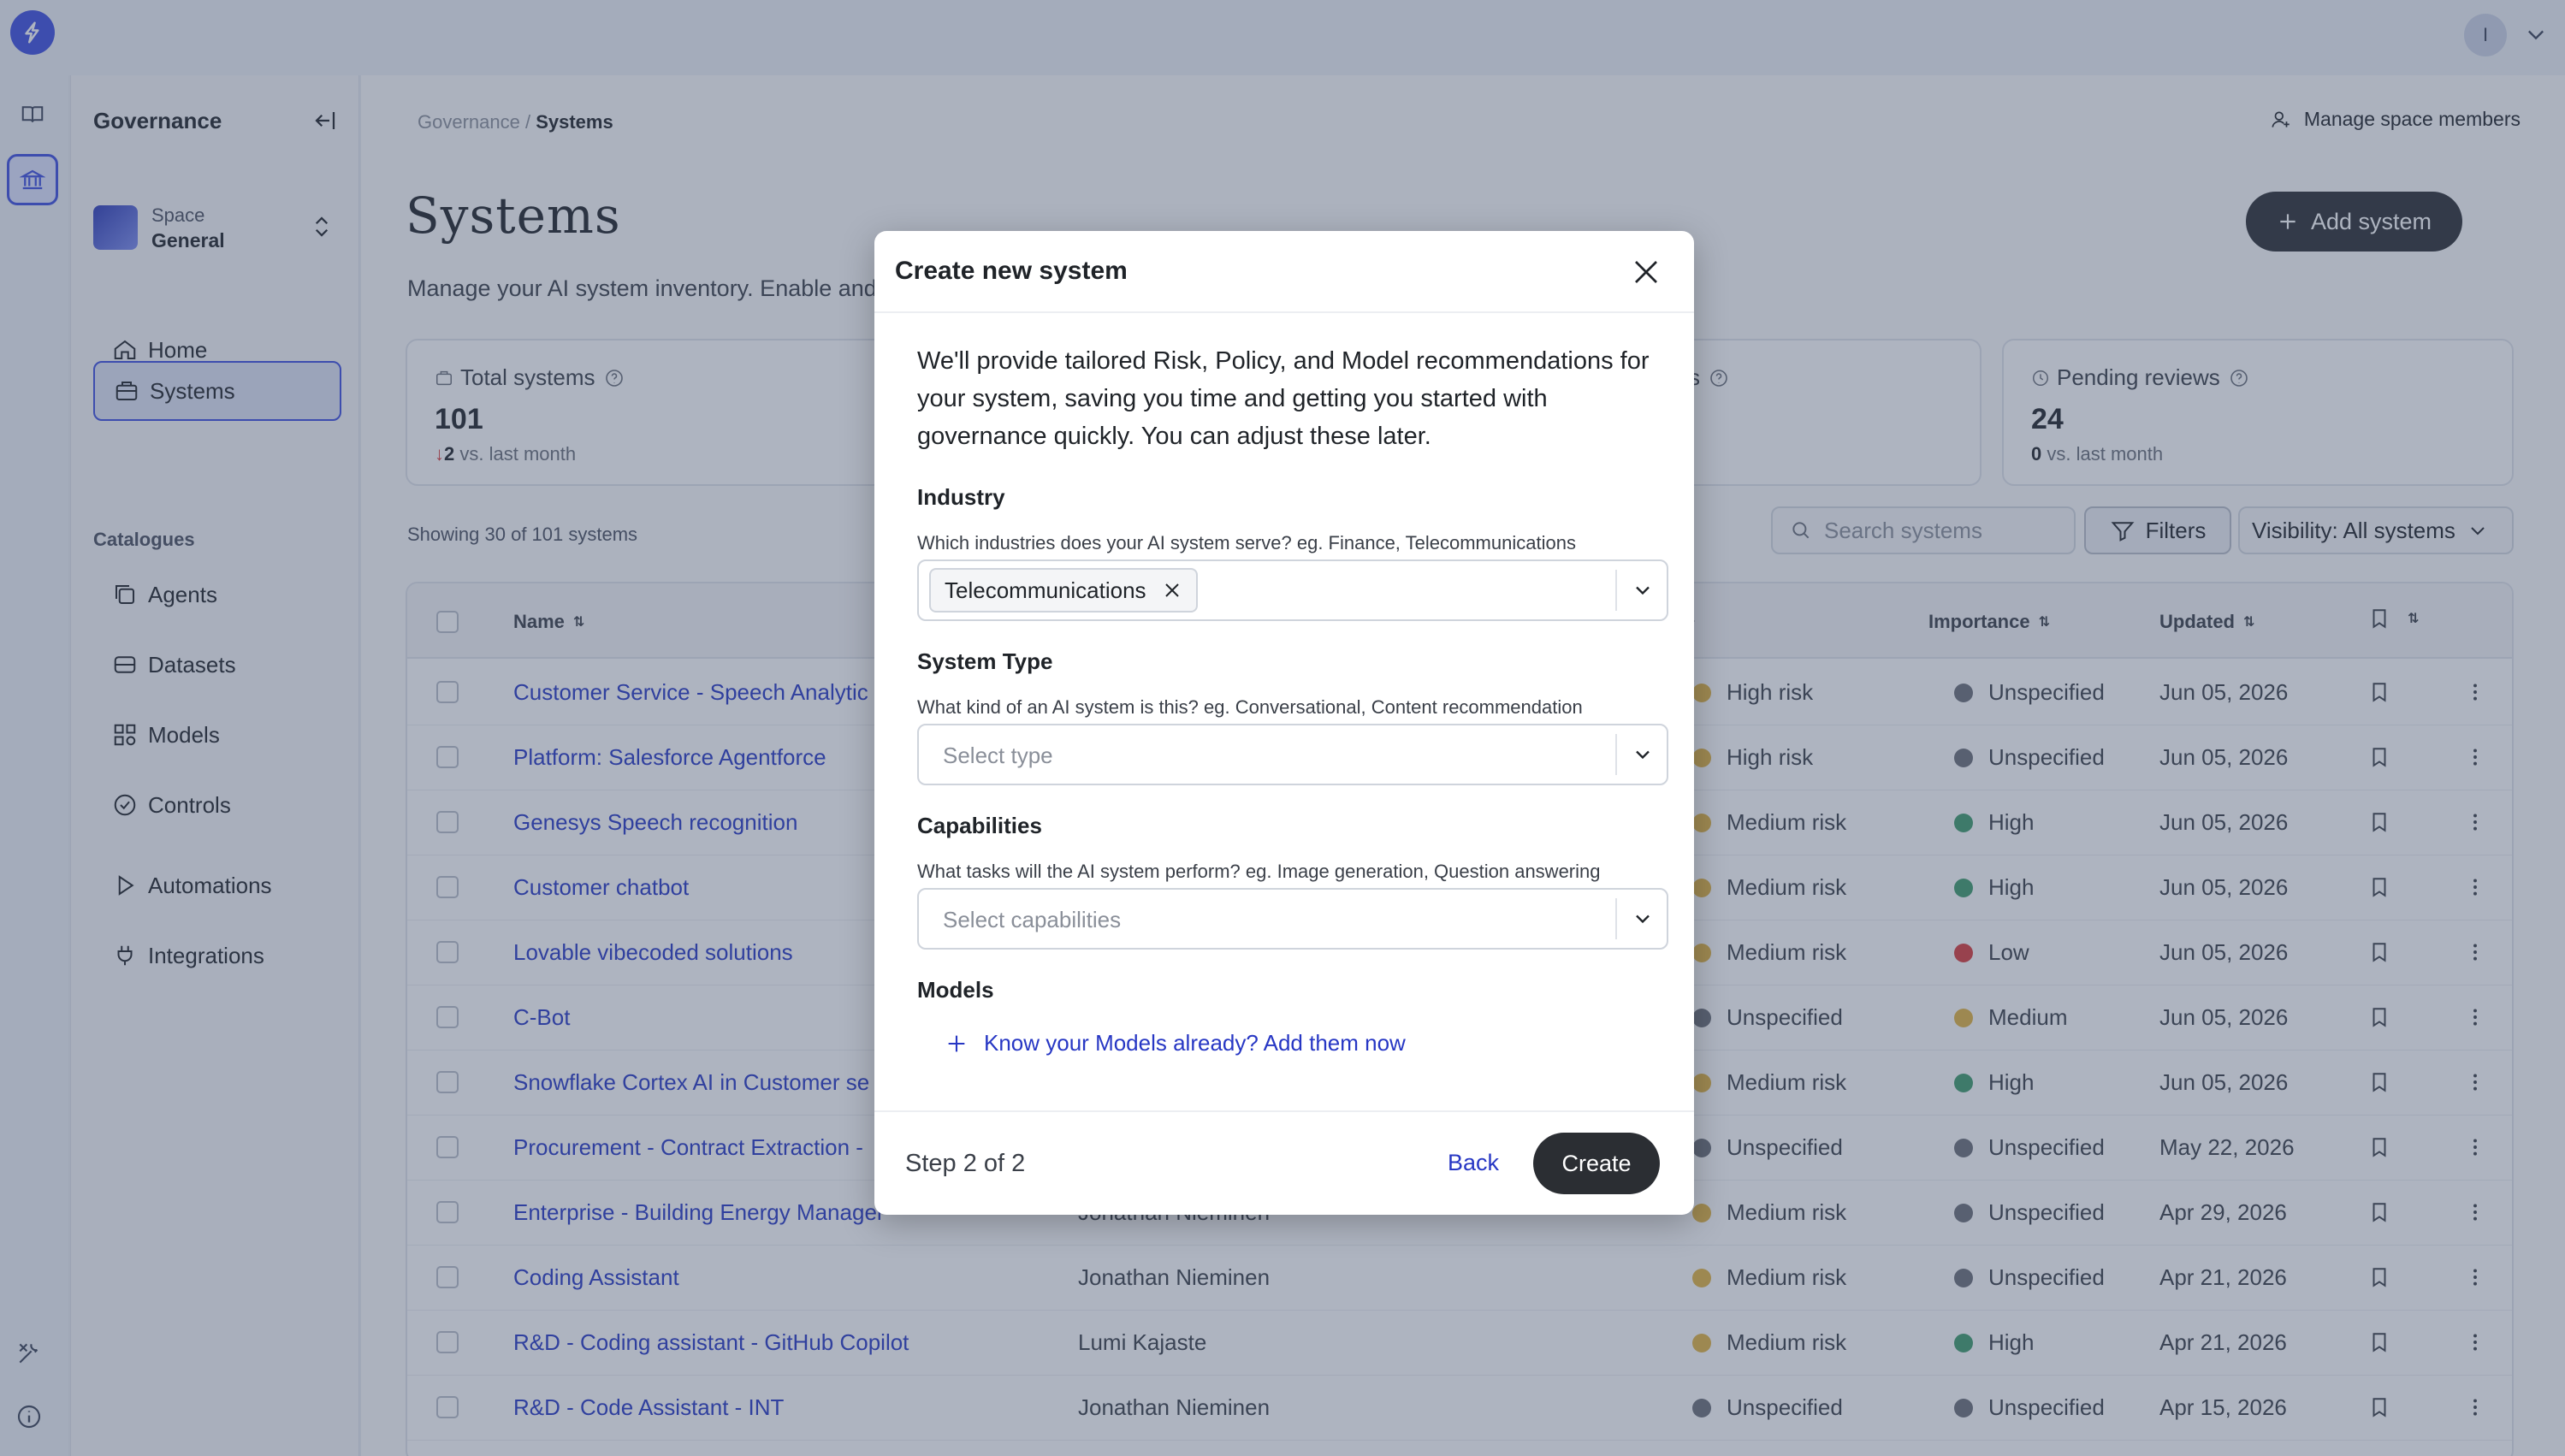 Image resolution: width=2565 pixels, height=1456 pixels. Describe the element at coordinates (1011, 271) in the screenshot. I see `dialog-title: Create new system` at that location.